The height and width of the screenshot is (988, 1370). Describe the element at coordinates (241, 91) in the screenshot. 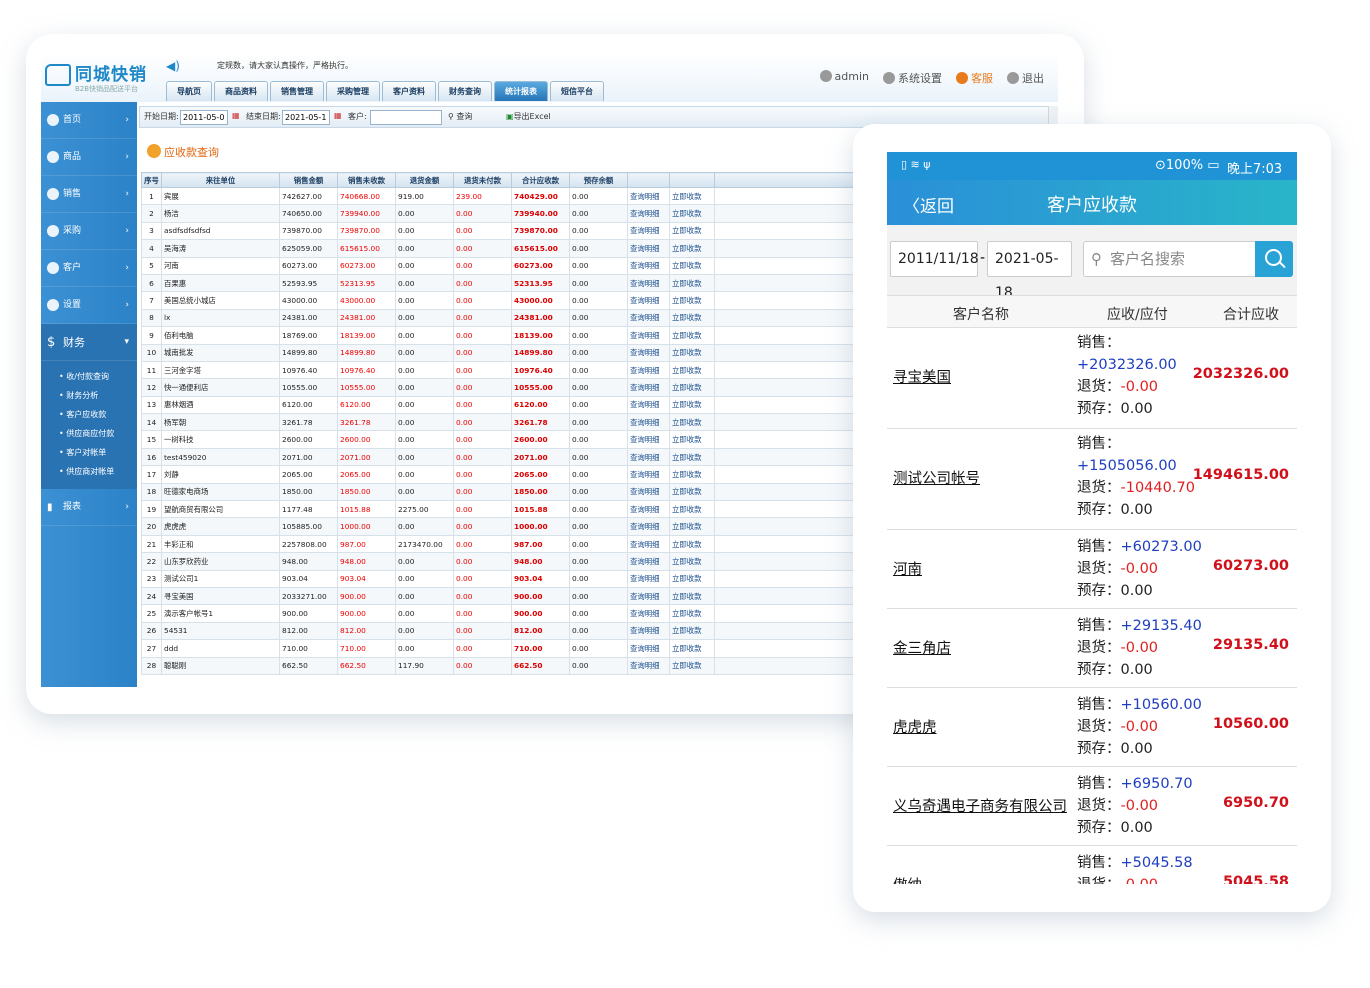

I see `nav-tab: 商品资料` at that location.